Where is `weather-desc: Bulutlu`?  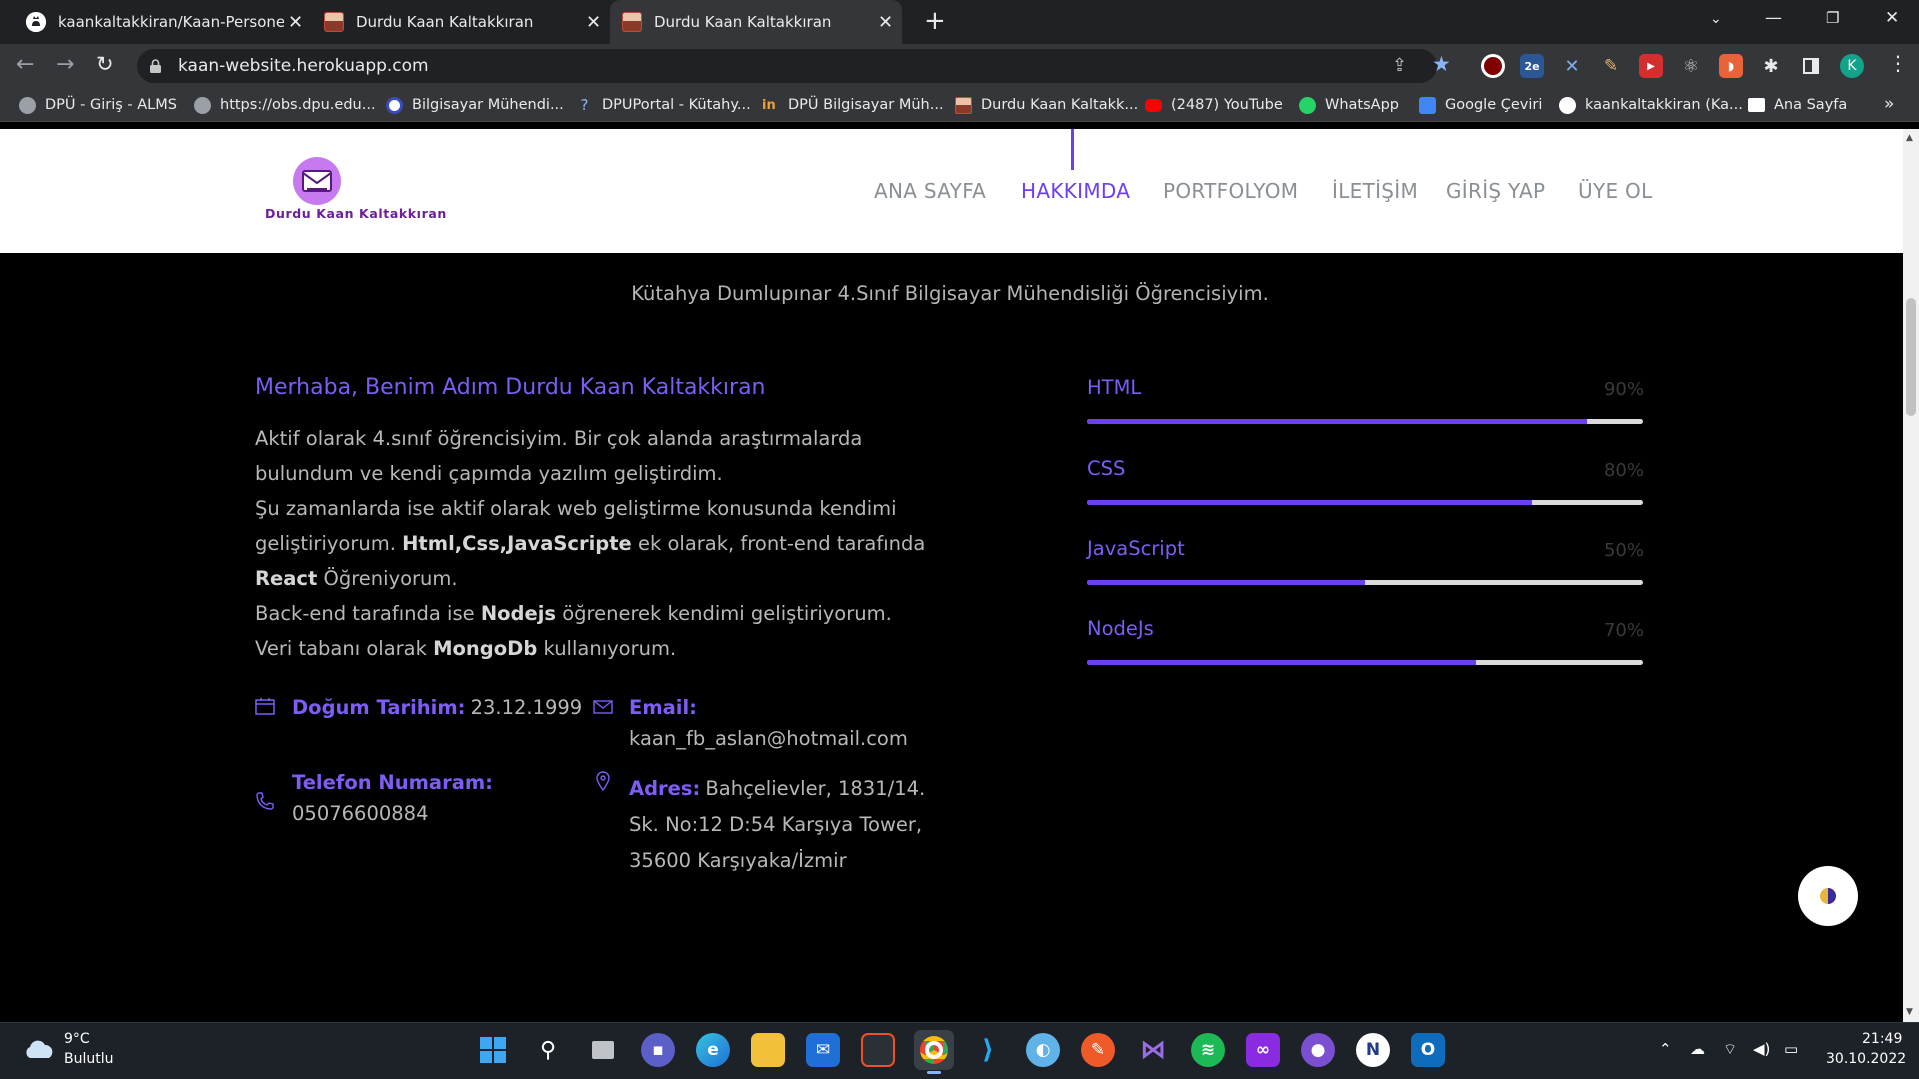 weather-desc: Bulutlu is located at coordinates (89, 1059).